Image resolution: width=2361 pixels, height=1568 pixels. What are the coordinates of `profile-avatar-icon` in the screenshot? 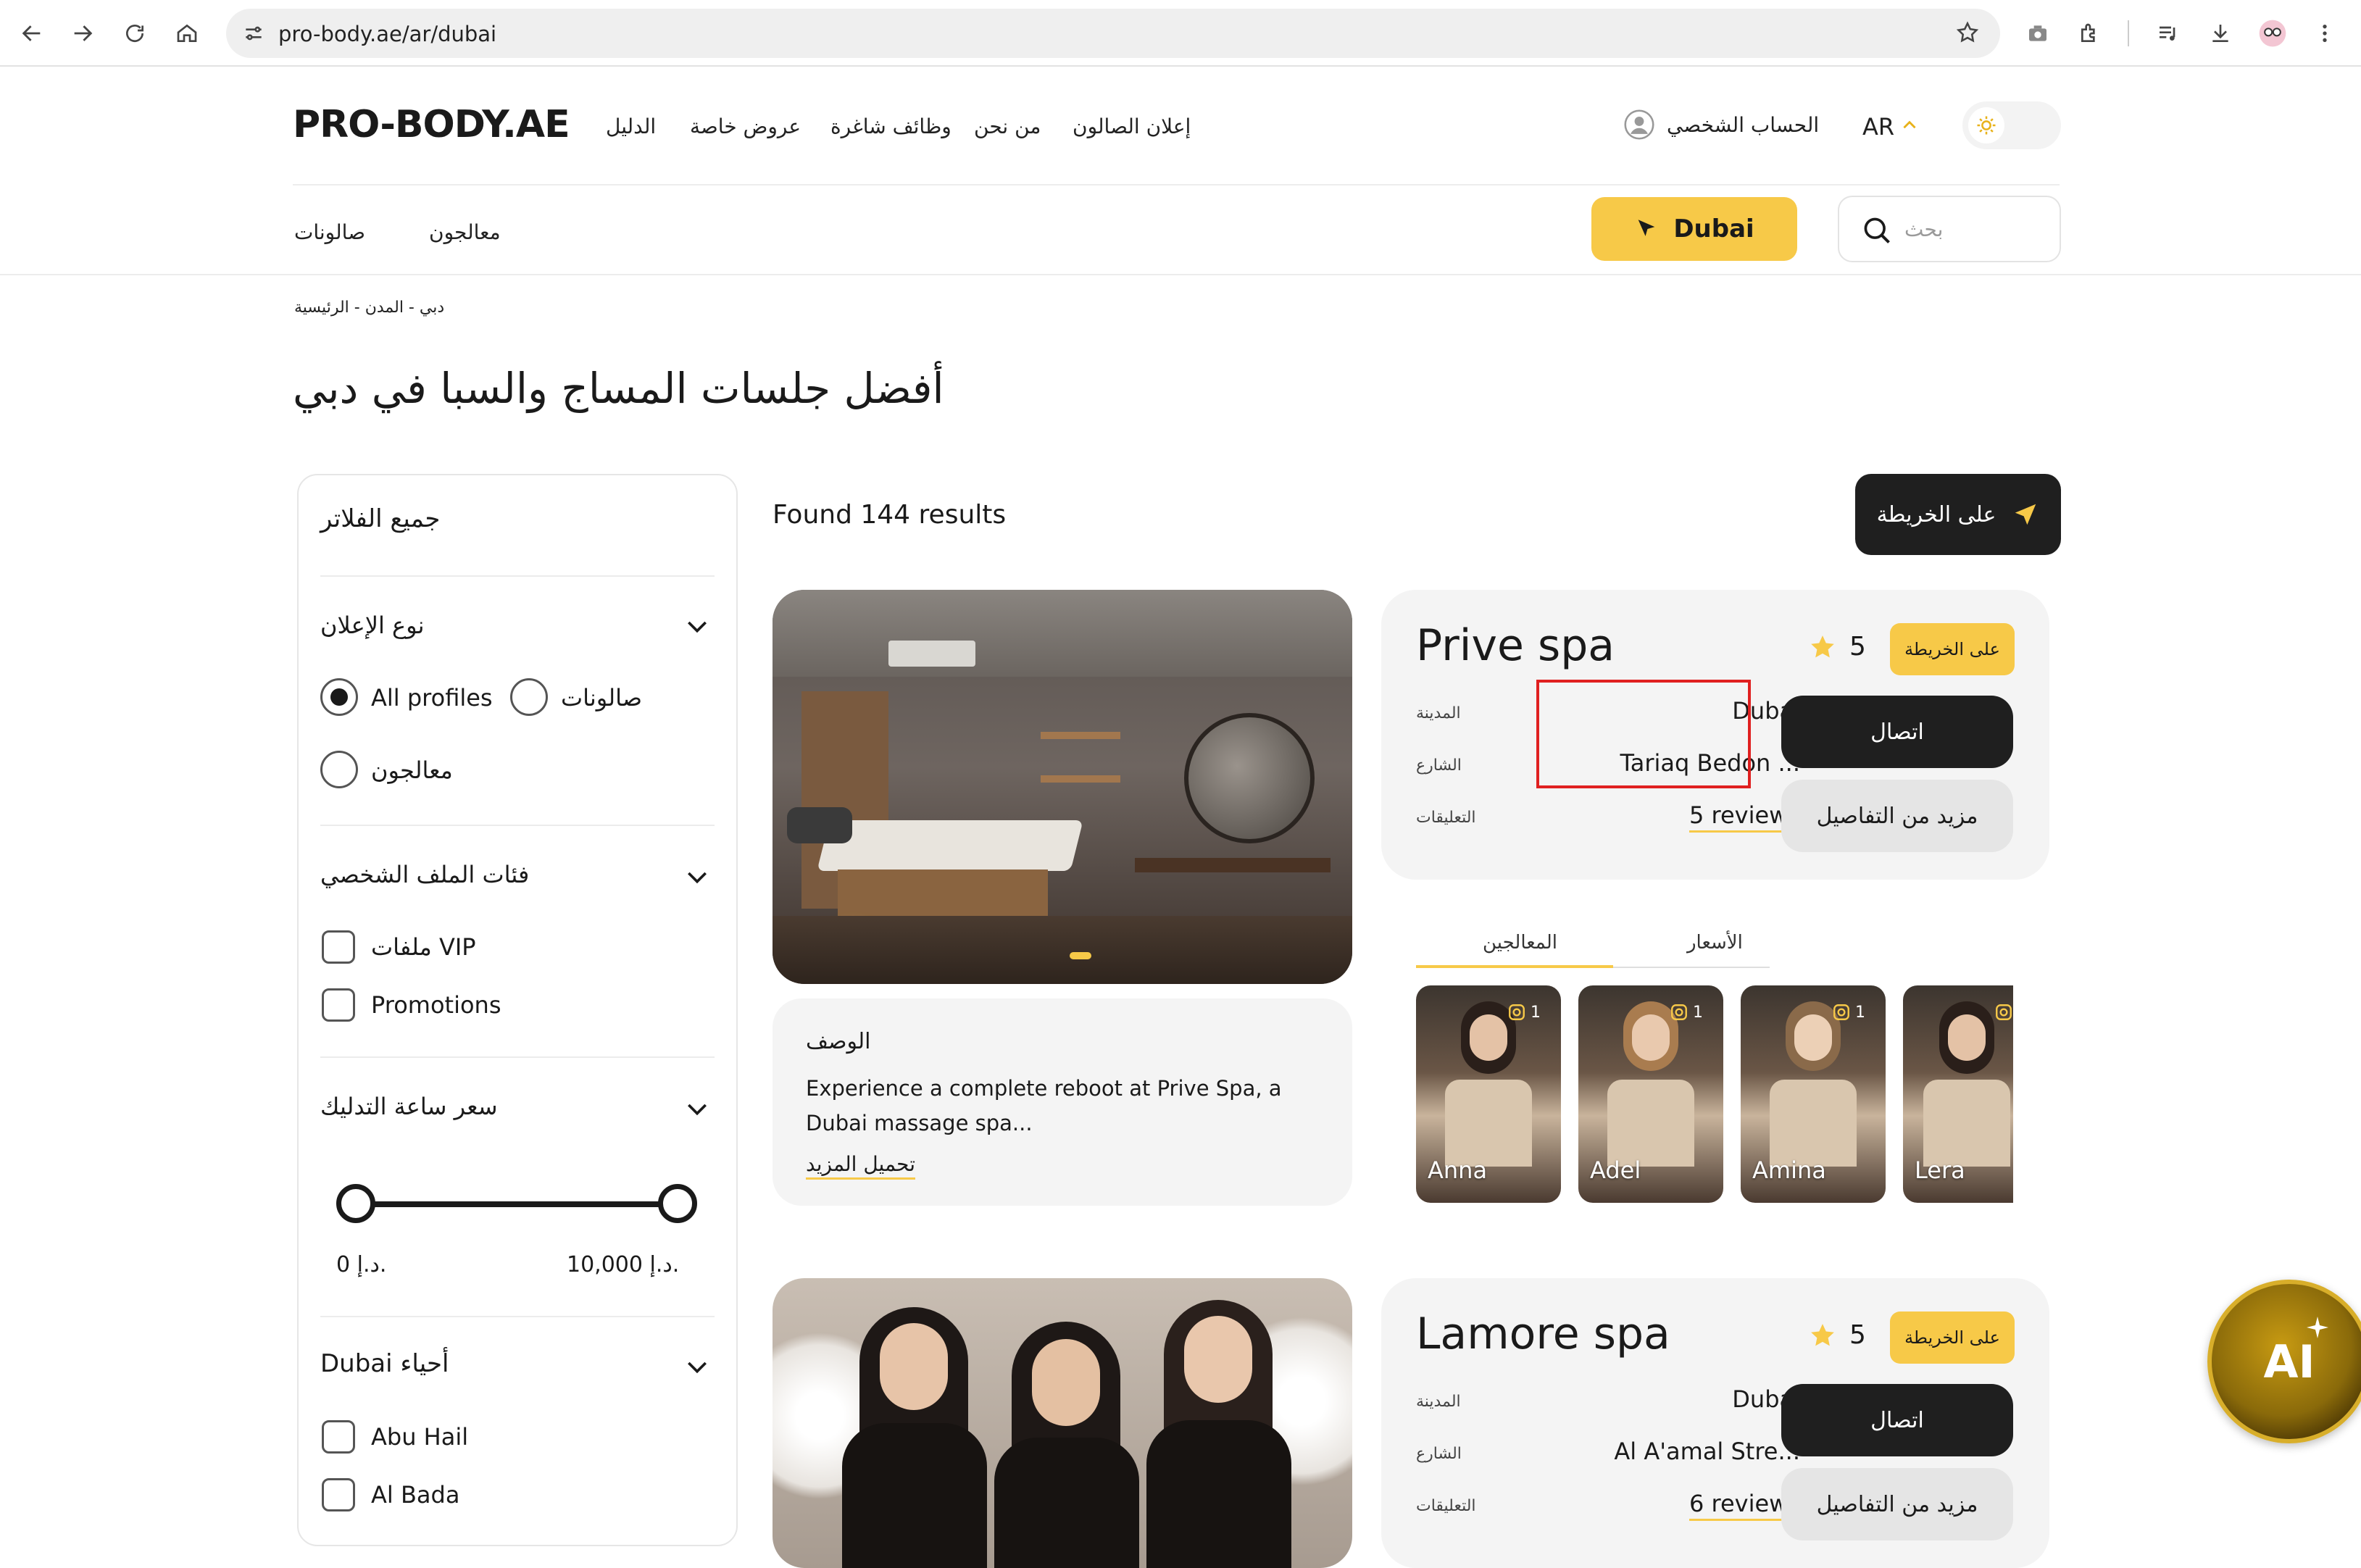 It's located at (2272, 33).